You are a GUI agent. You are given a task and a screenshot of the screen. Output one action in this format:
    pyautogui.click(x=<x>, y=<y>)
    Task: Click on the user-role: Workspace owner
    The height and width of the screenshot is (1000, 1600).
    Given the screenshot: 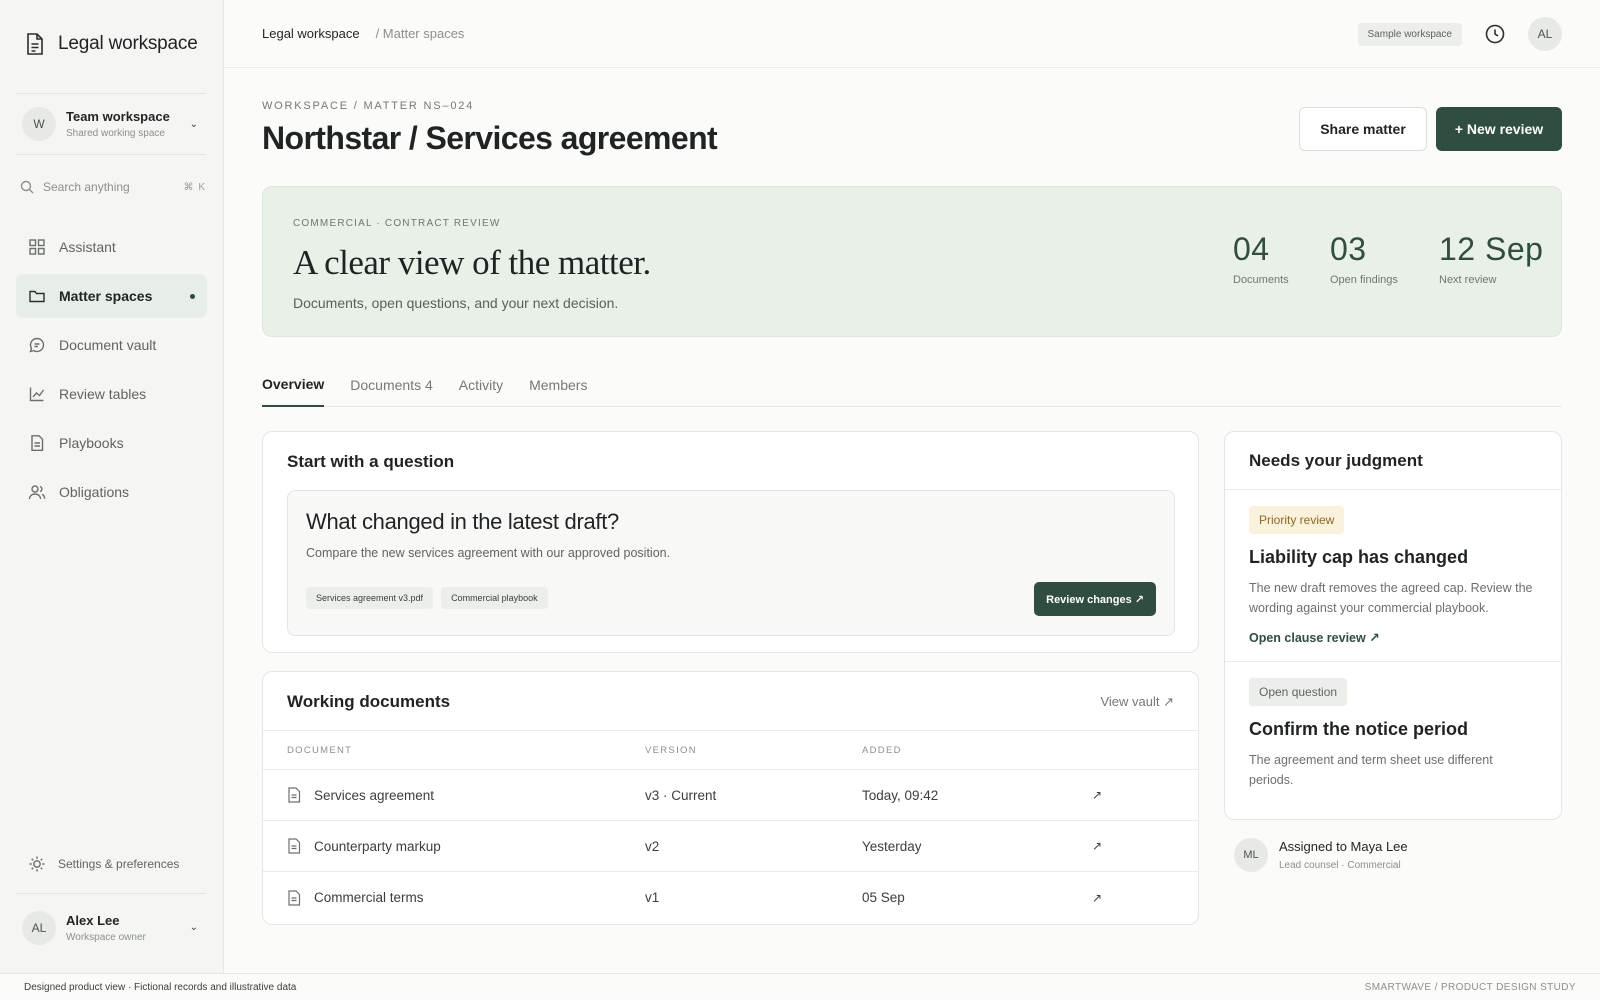 What is the action you would take?
    pyautogui.click(x=106, y=937)
    